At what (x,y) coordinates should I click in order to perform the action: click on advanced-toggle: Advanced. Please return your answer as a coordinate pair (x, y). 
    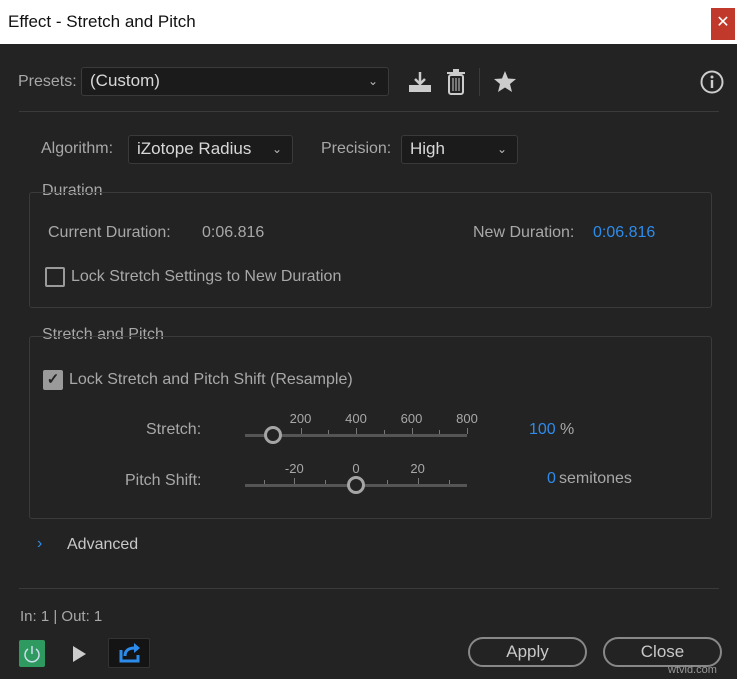
    Looking at the image, I should click on (102, 545).